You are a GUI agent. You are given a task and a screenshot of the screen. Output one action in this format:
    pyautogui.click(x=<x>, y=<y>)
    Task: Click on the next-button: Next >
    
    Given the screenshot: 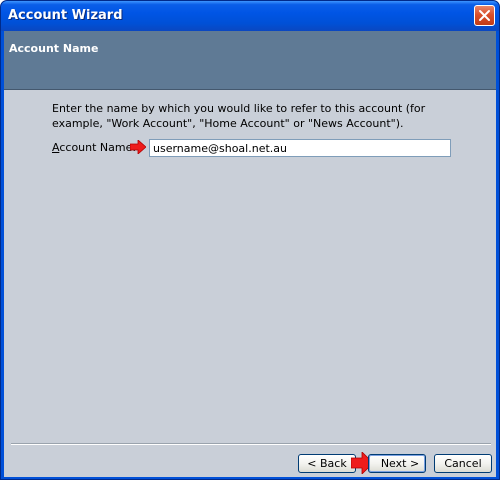 What is the action you would take?
    pyautogui.click(x=397, y=463)
    